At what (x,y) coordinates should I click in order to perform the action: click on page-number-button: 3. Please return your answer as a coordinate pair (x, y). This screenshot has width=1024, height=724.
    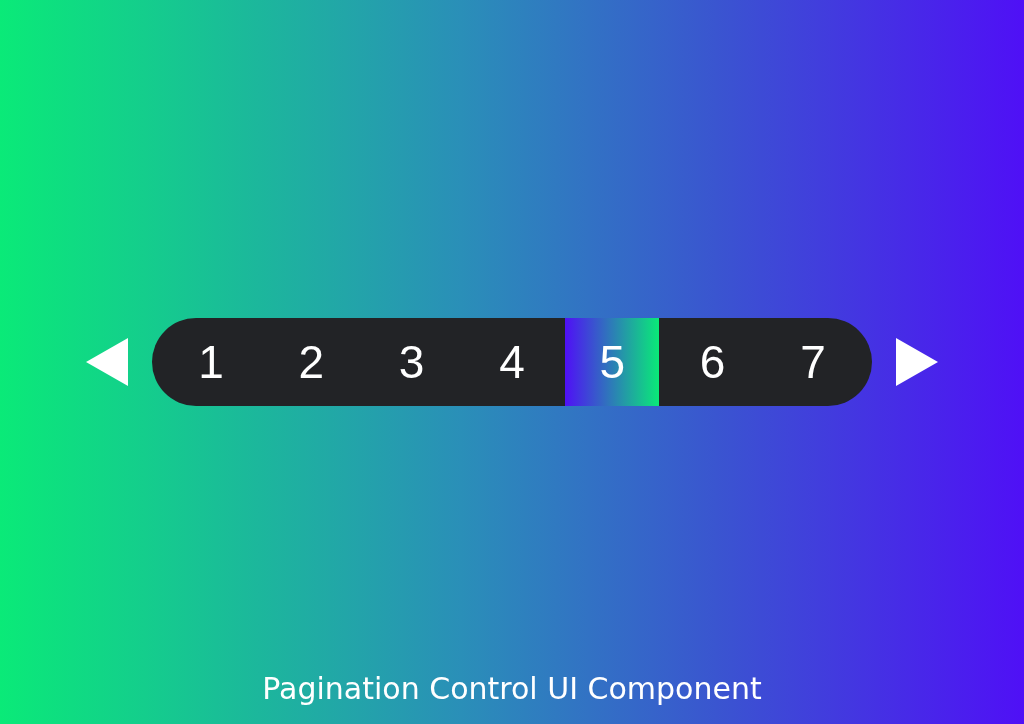
    Looking at the image, I should click on (411, 362).